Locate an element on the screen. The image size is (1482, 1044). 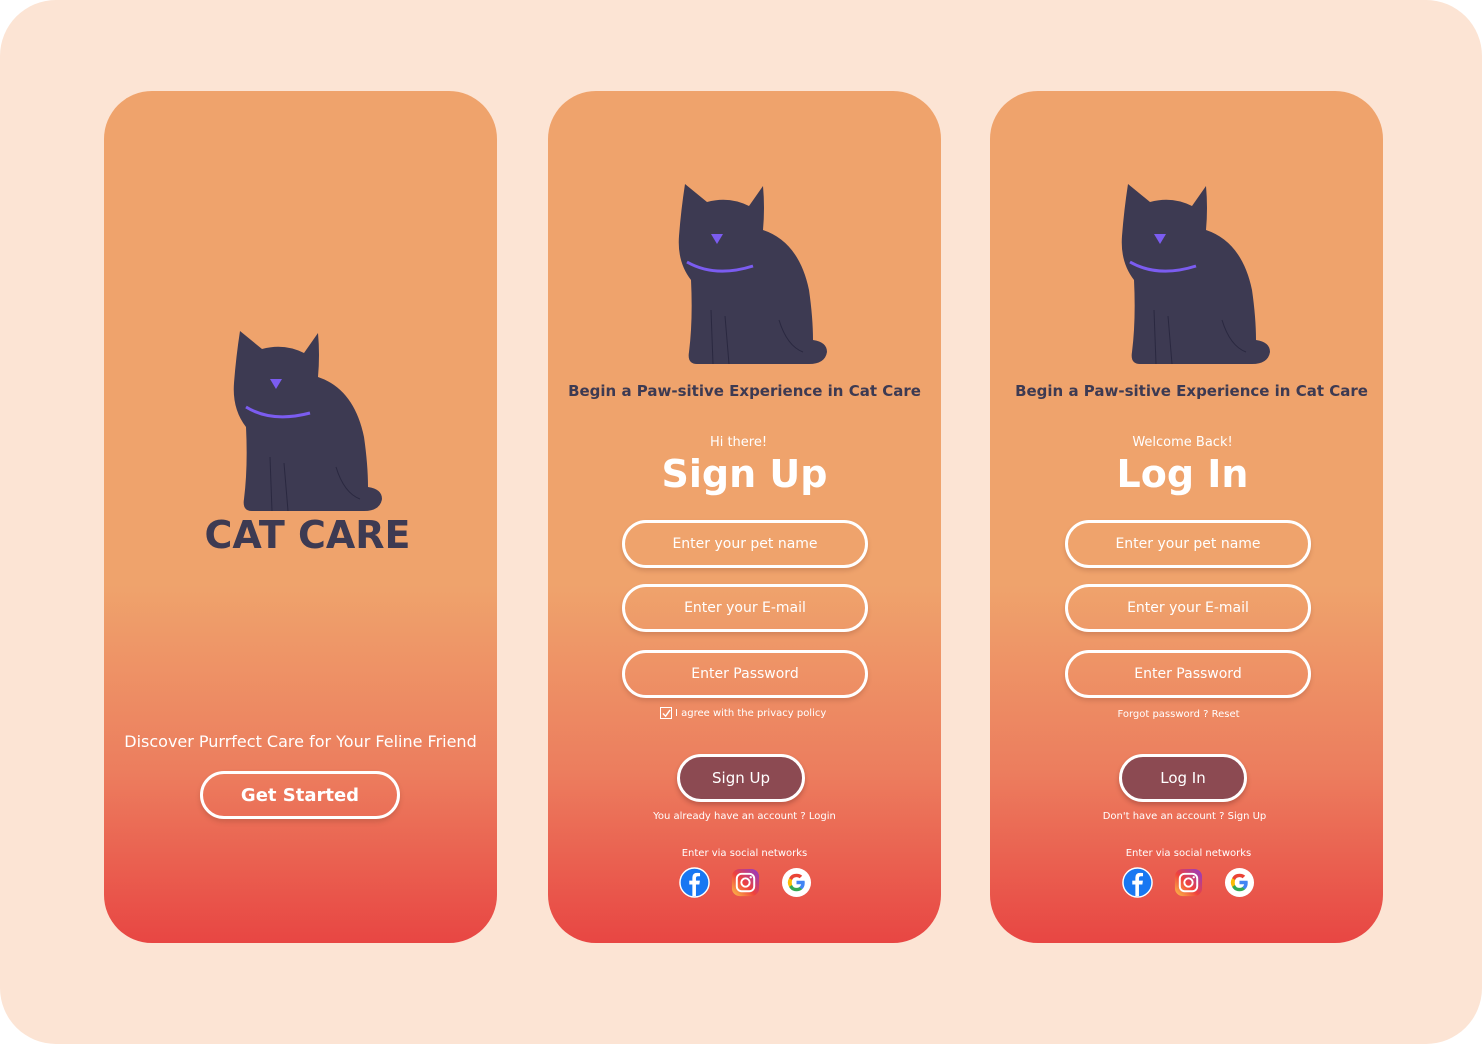
login-greeting: Welcome Back! is located at coordinates (1182, 442).